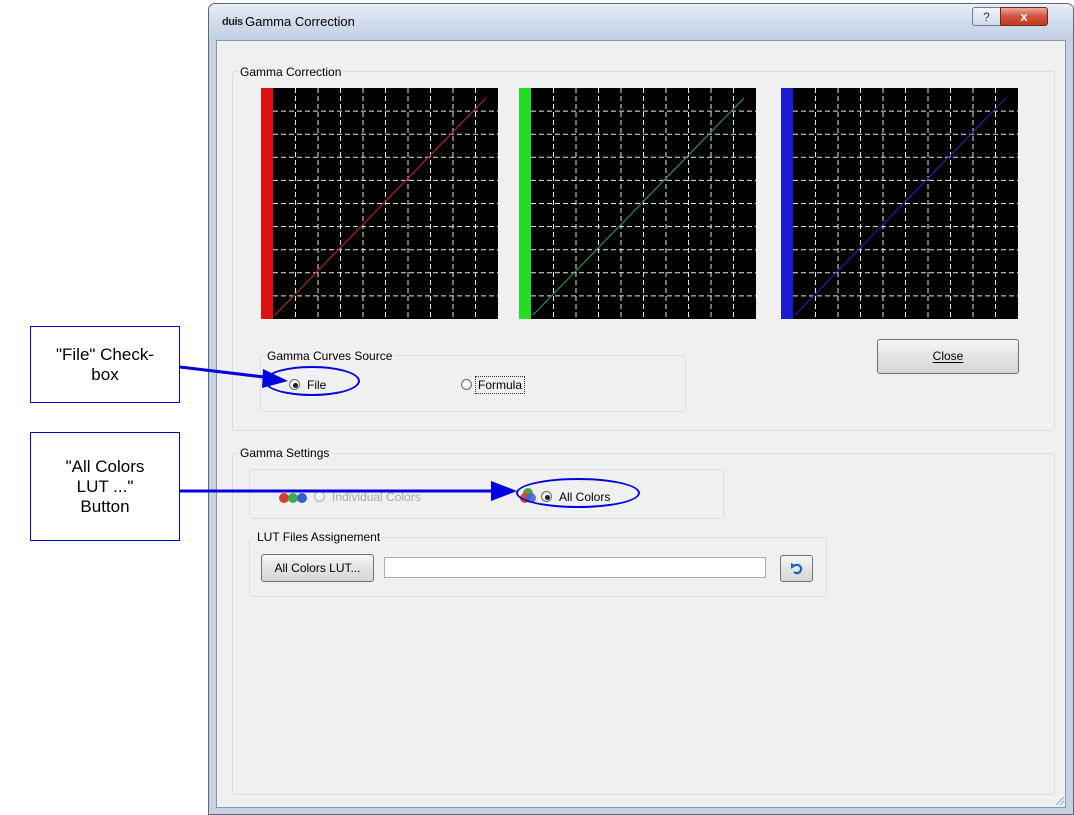 The width and height of the screenshot is (1074, 815). What do you see at coordinates (233, 376) in the screenshot?
I see `file-arrow` at bounding box center [233, 376].